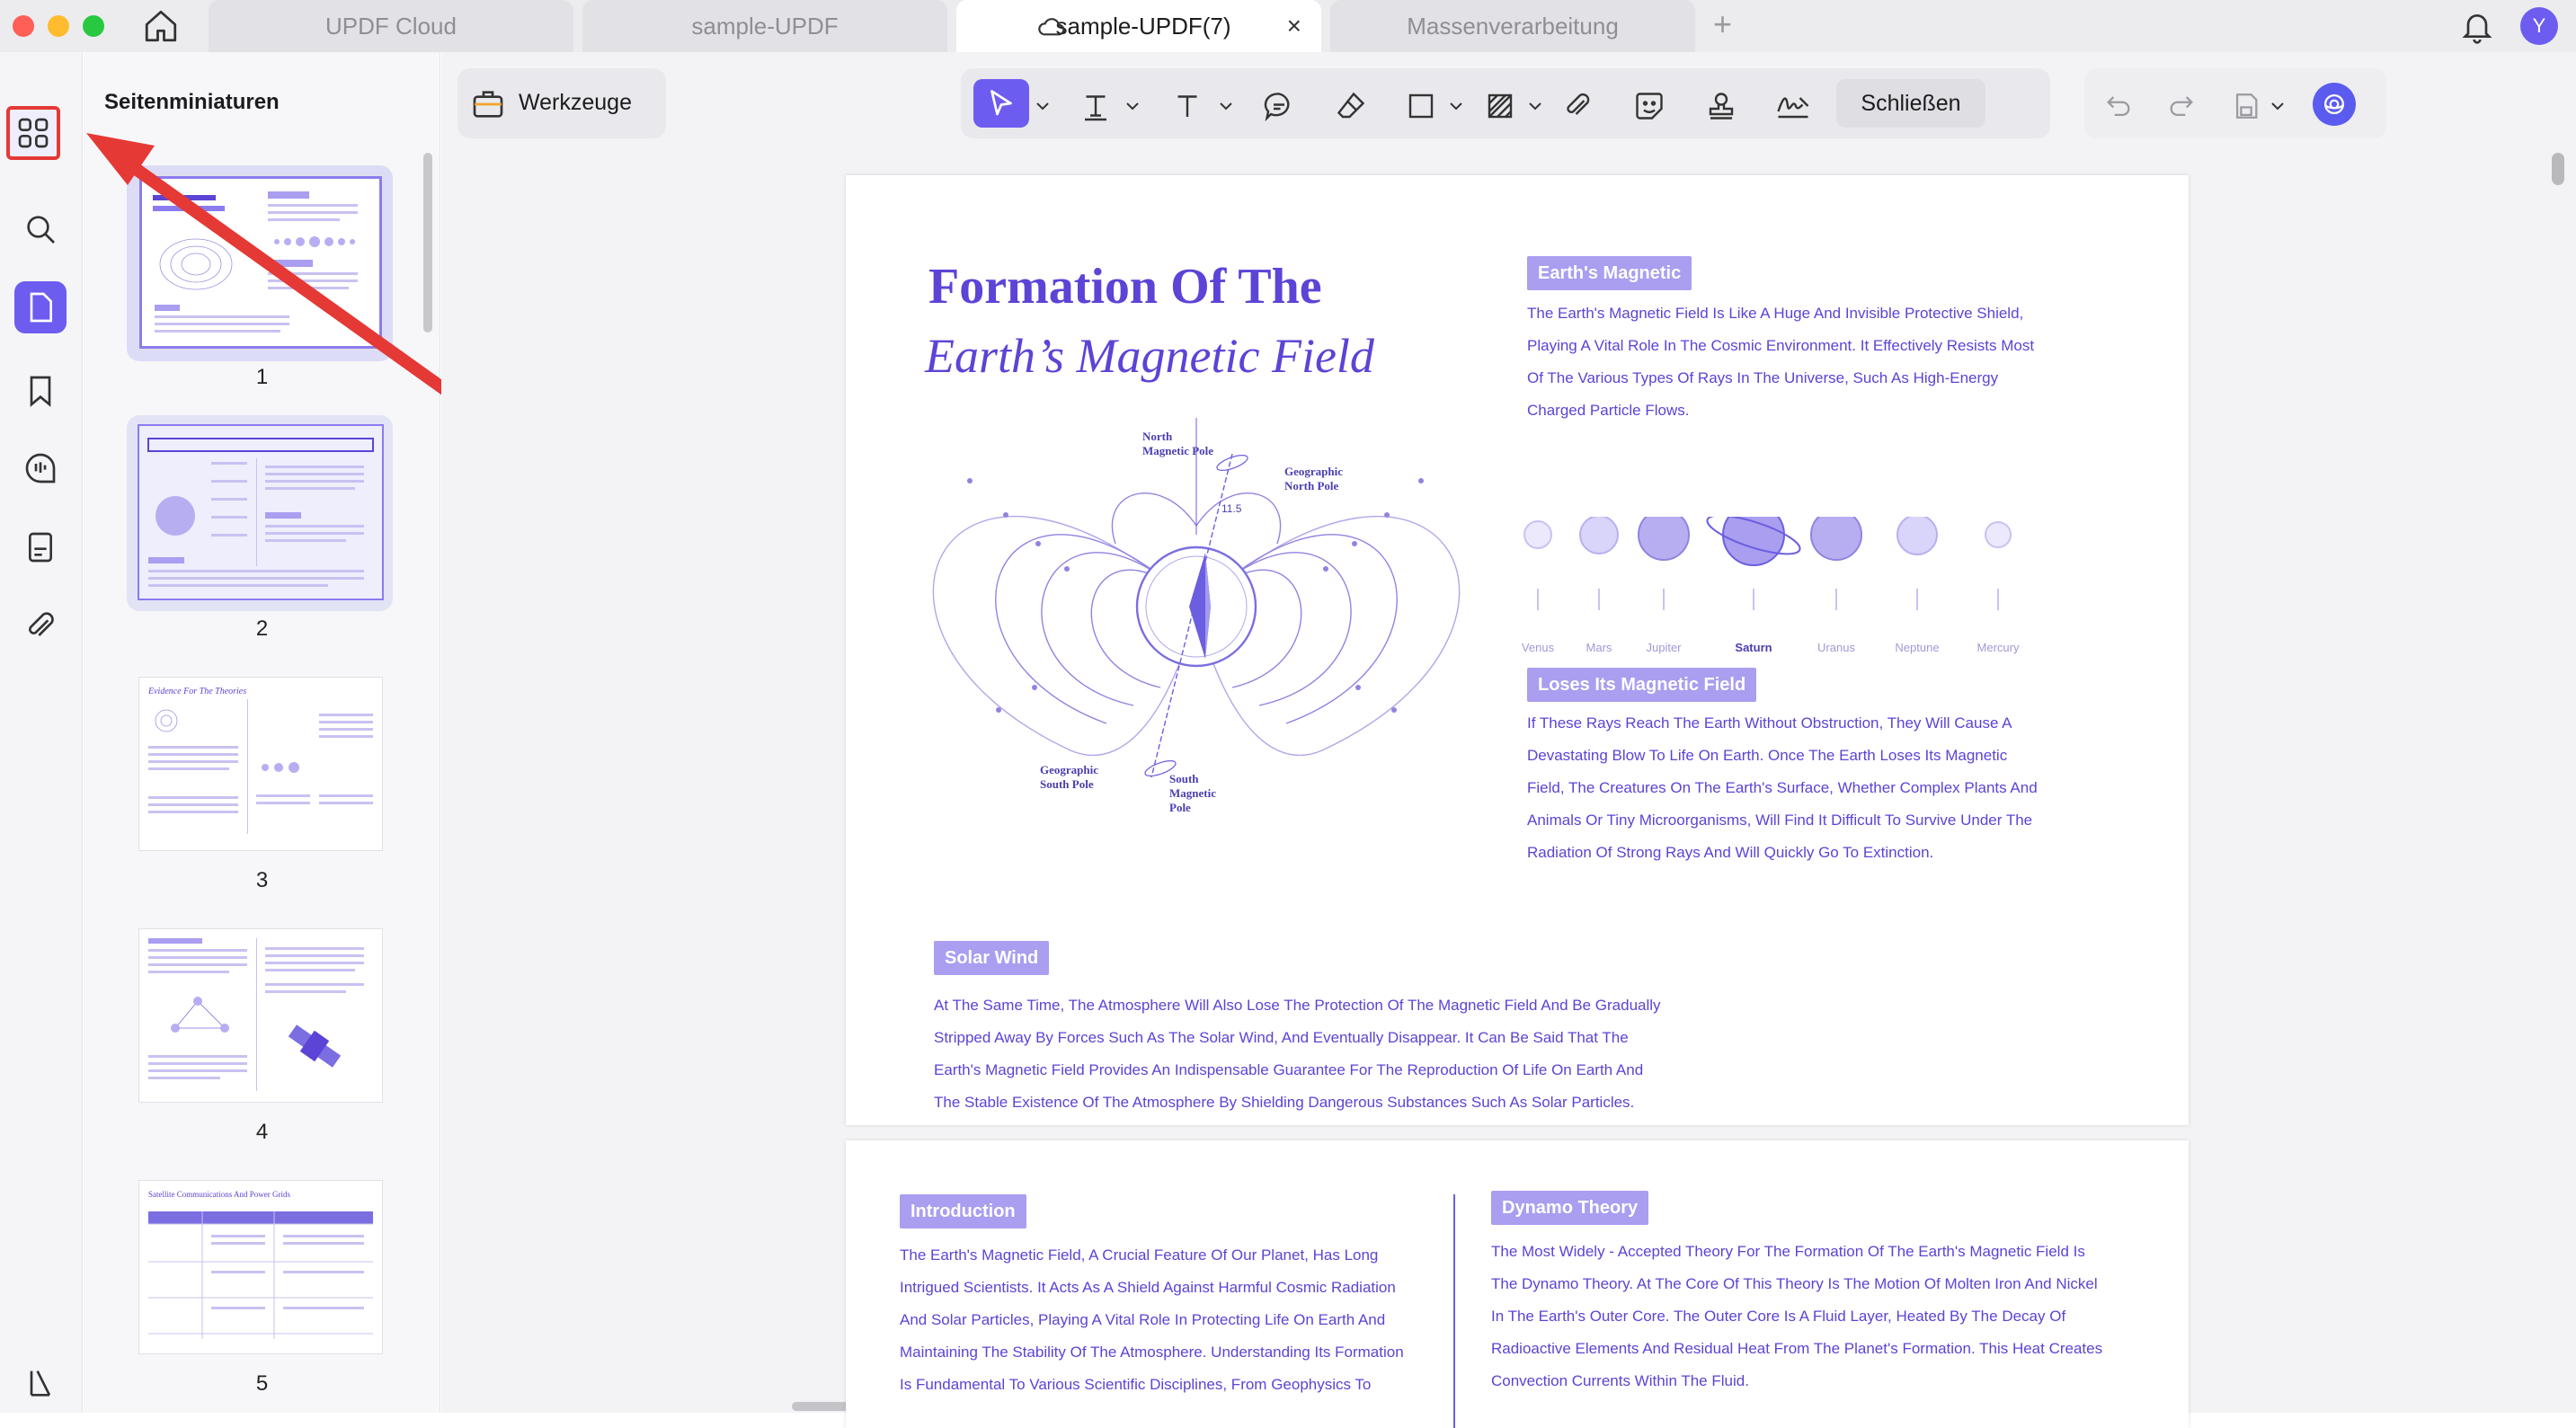 Image resolution: width=2576 pixels, height=1428 pixels. What do you see at coordinates (1180, 808) in the screenshot?
I see `label-line: Pole` at bounding box center [1180, 808].